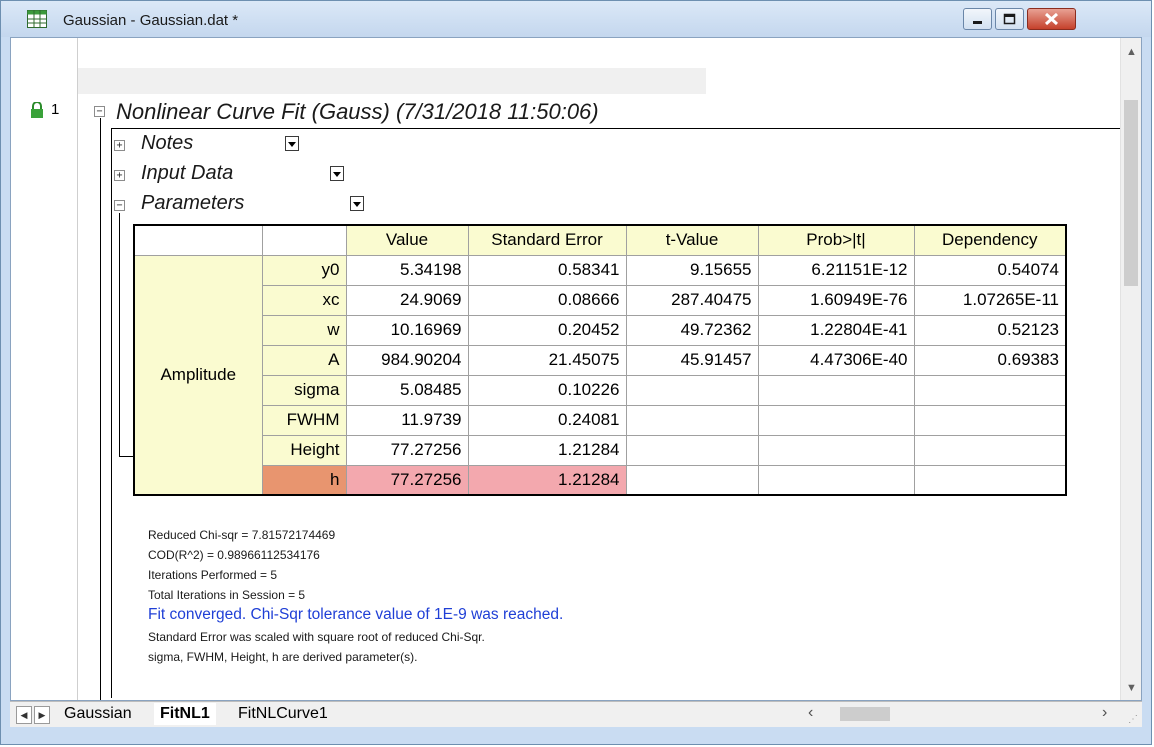  I want to click on close-icon, so click(1051, 19).